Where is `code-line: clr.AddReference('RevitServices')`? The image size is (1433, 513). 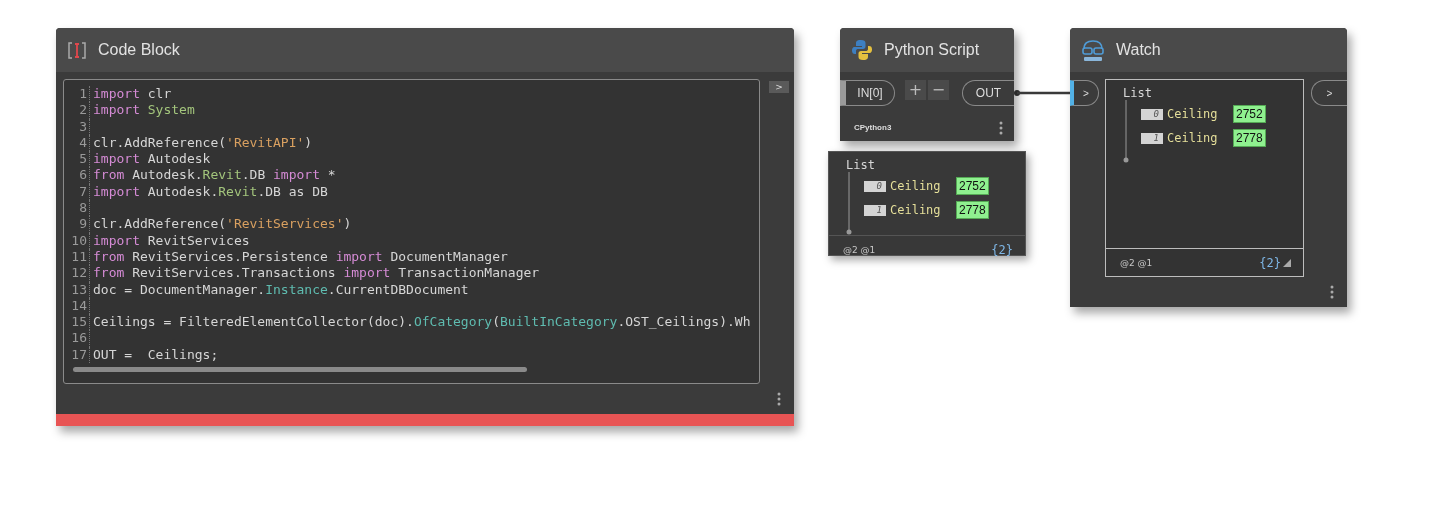 code-line: clr.AddReference('RevitServices') is located at coordinates (222, 224).